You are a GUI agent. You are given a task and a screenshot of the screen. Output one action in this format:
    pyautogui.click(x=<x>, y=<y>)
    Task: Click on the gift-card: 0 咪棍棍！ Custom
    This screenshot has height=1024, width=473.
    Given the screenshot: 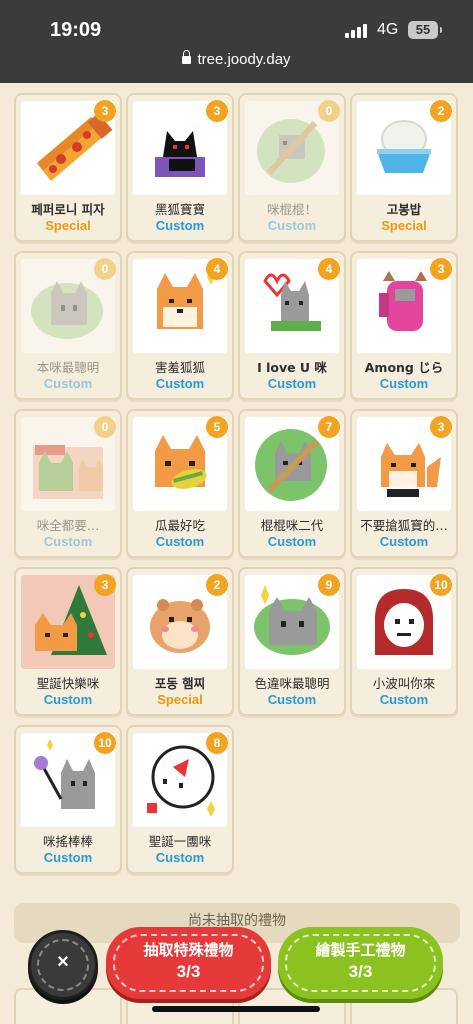 What is the action you would take?
    pyautogui.click(x=292, y=167)
    